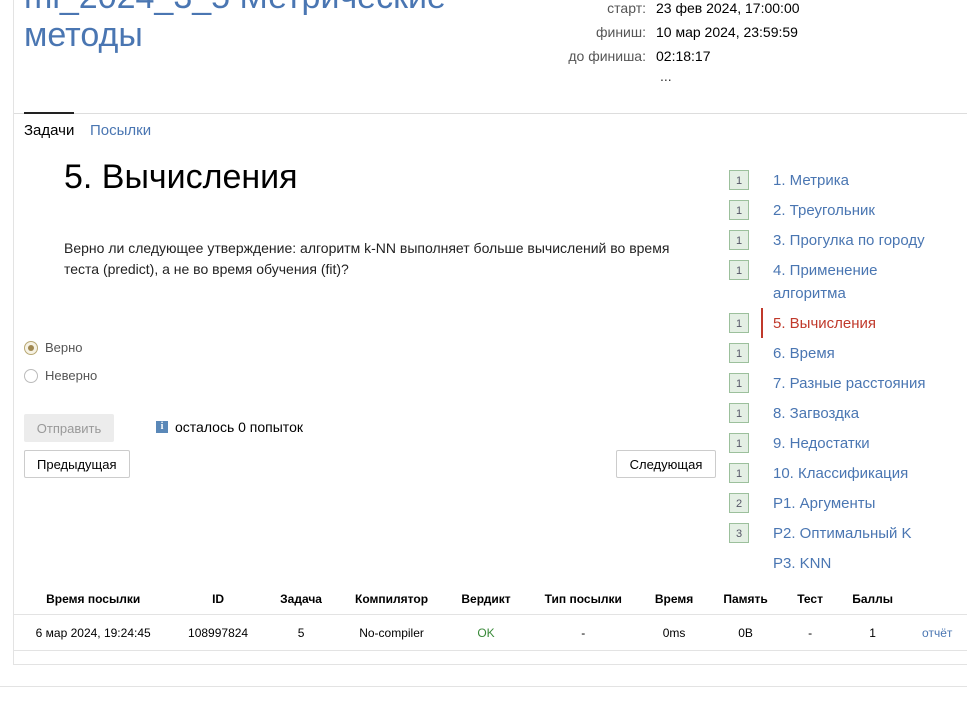  Describe the element at coordinates (301, 632) in the screenshot. I see `cell-problem: 5` at that location.